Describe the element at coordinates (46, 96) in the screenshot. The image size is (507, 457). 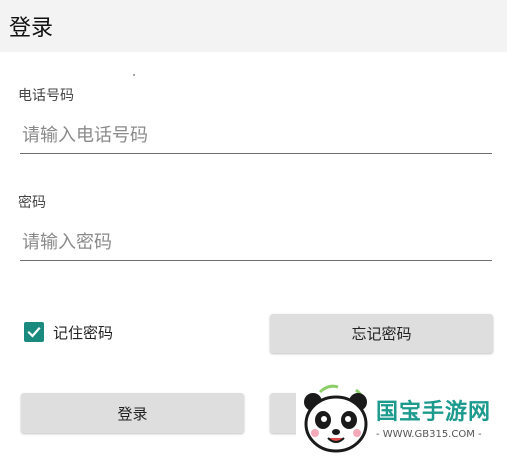
I see `phone-label: 电话号码` at that location.